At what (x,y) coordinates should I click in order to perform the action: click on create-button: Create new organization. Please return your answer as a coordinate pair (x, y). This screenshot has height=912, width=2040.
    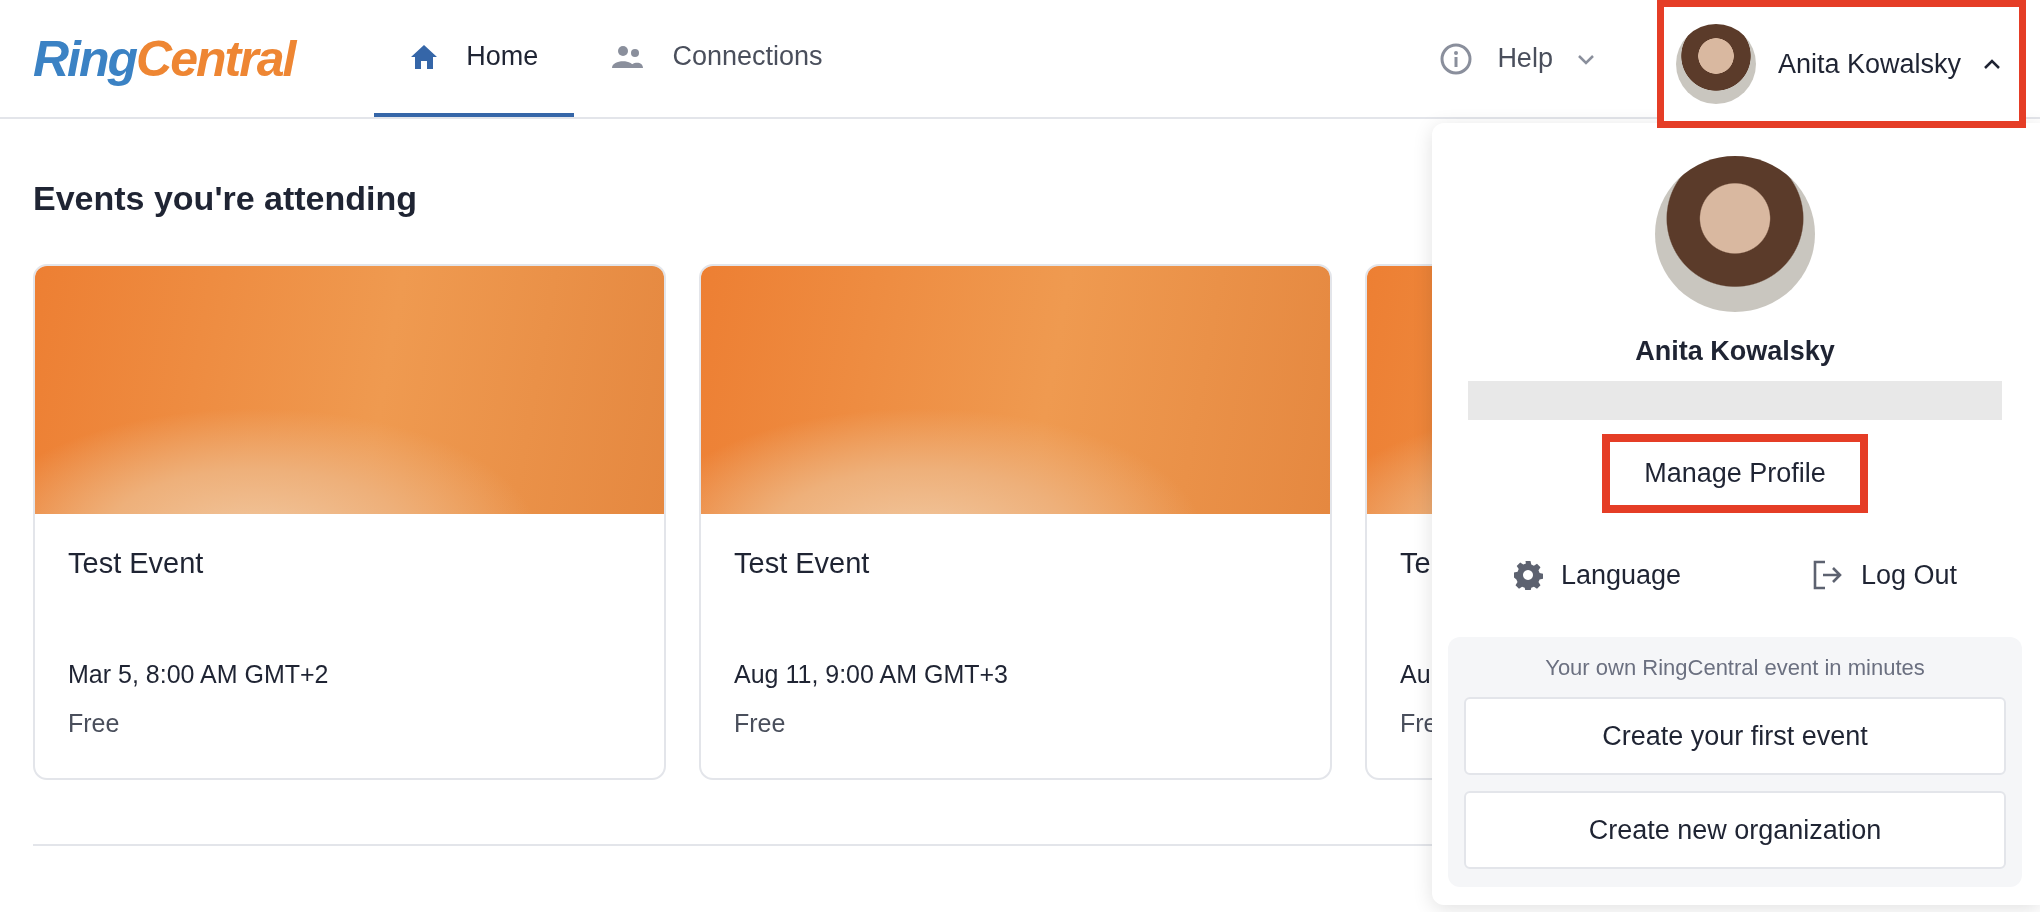
    Looking at the image, I should click on (1735, 830).